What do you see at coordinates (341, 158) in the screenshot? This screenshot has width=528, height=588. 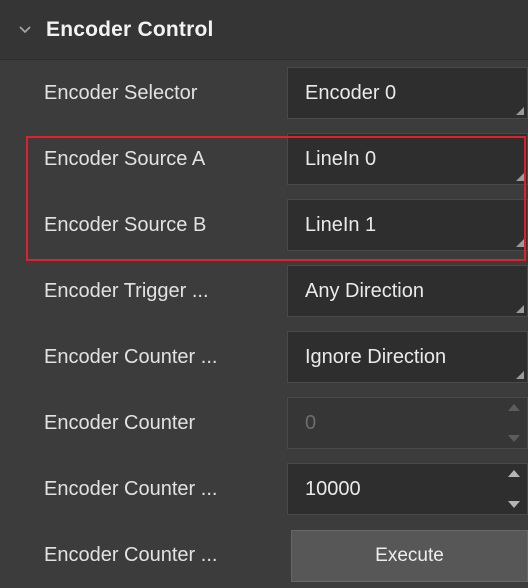 I see `dropdown-value: LineIn 0` at bounding box center [341, 158].